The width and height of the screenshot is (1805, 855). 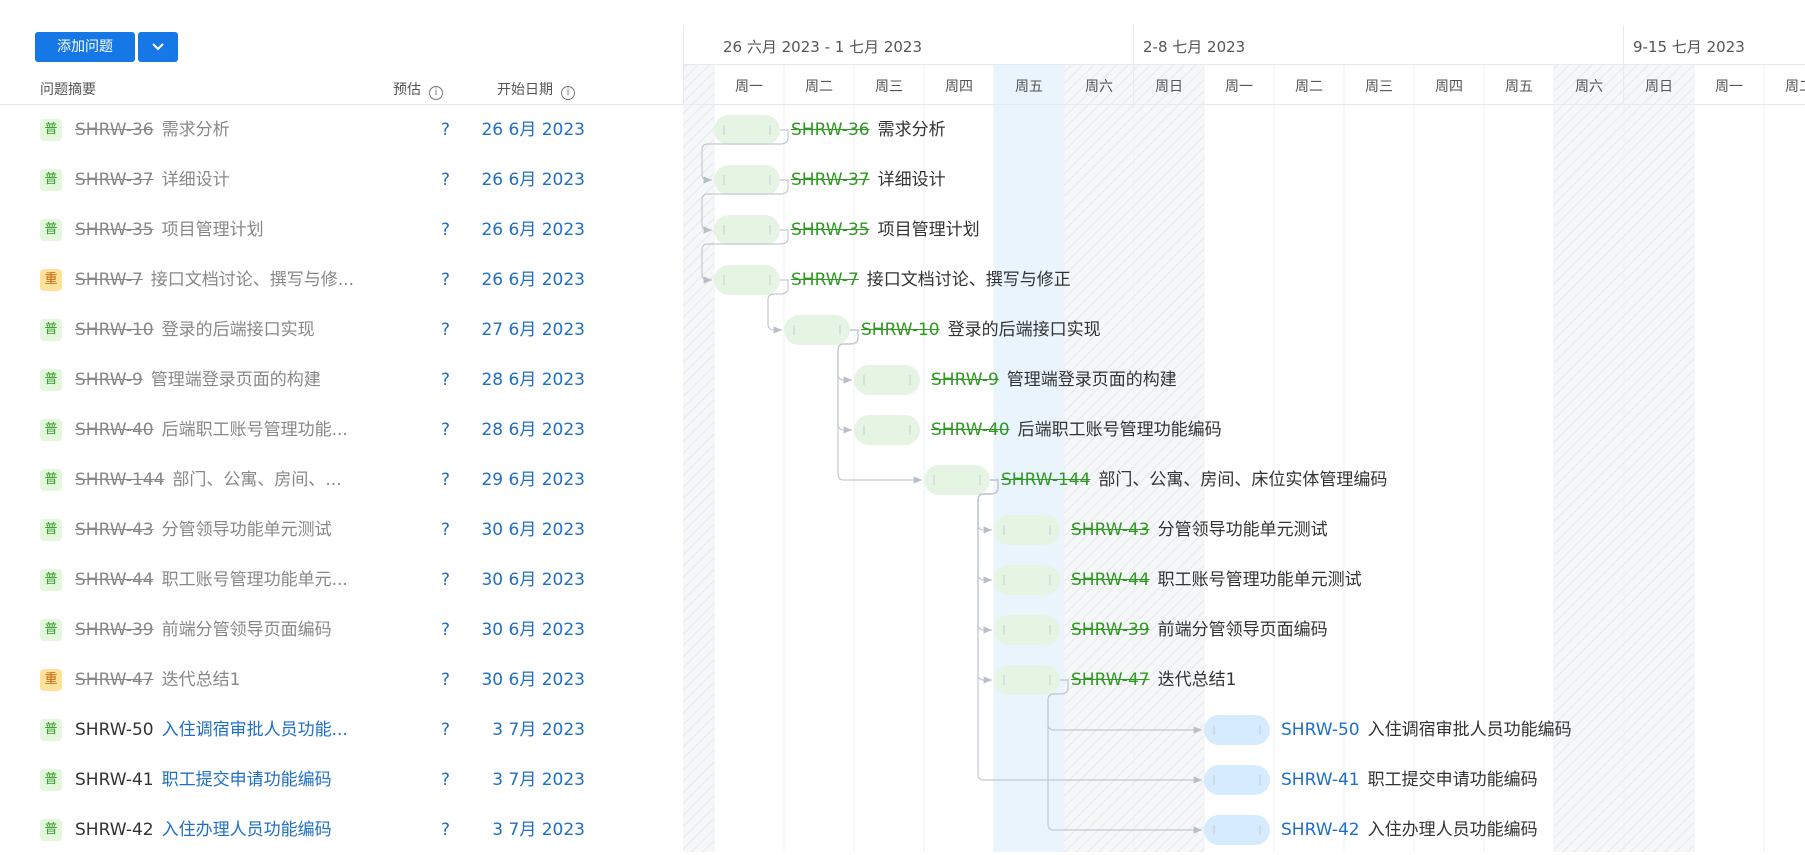 I want to click on issue-title: 管理端登录页面的构建, so click(x=236, y=380).